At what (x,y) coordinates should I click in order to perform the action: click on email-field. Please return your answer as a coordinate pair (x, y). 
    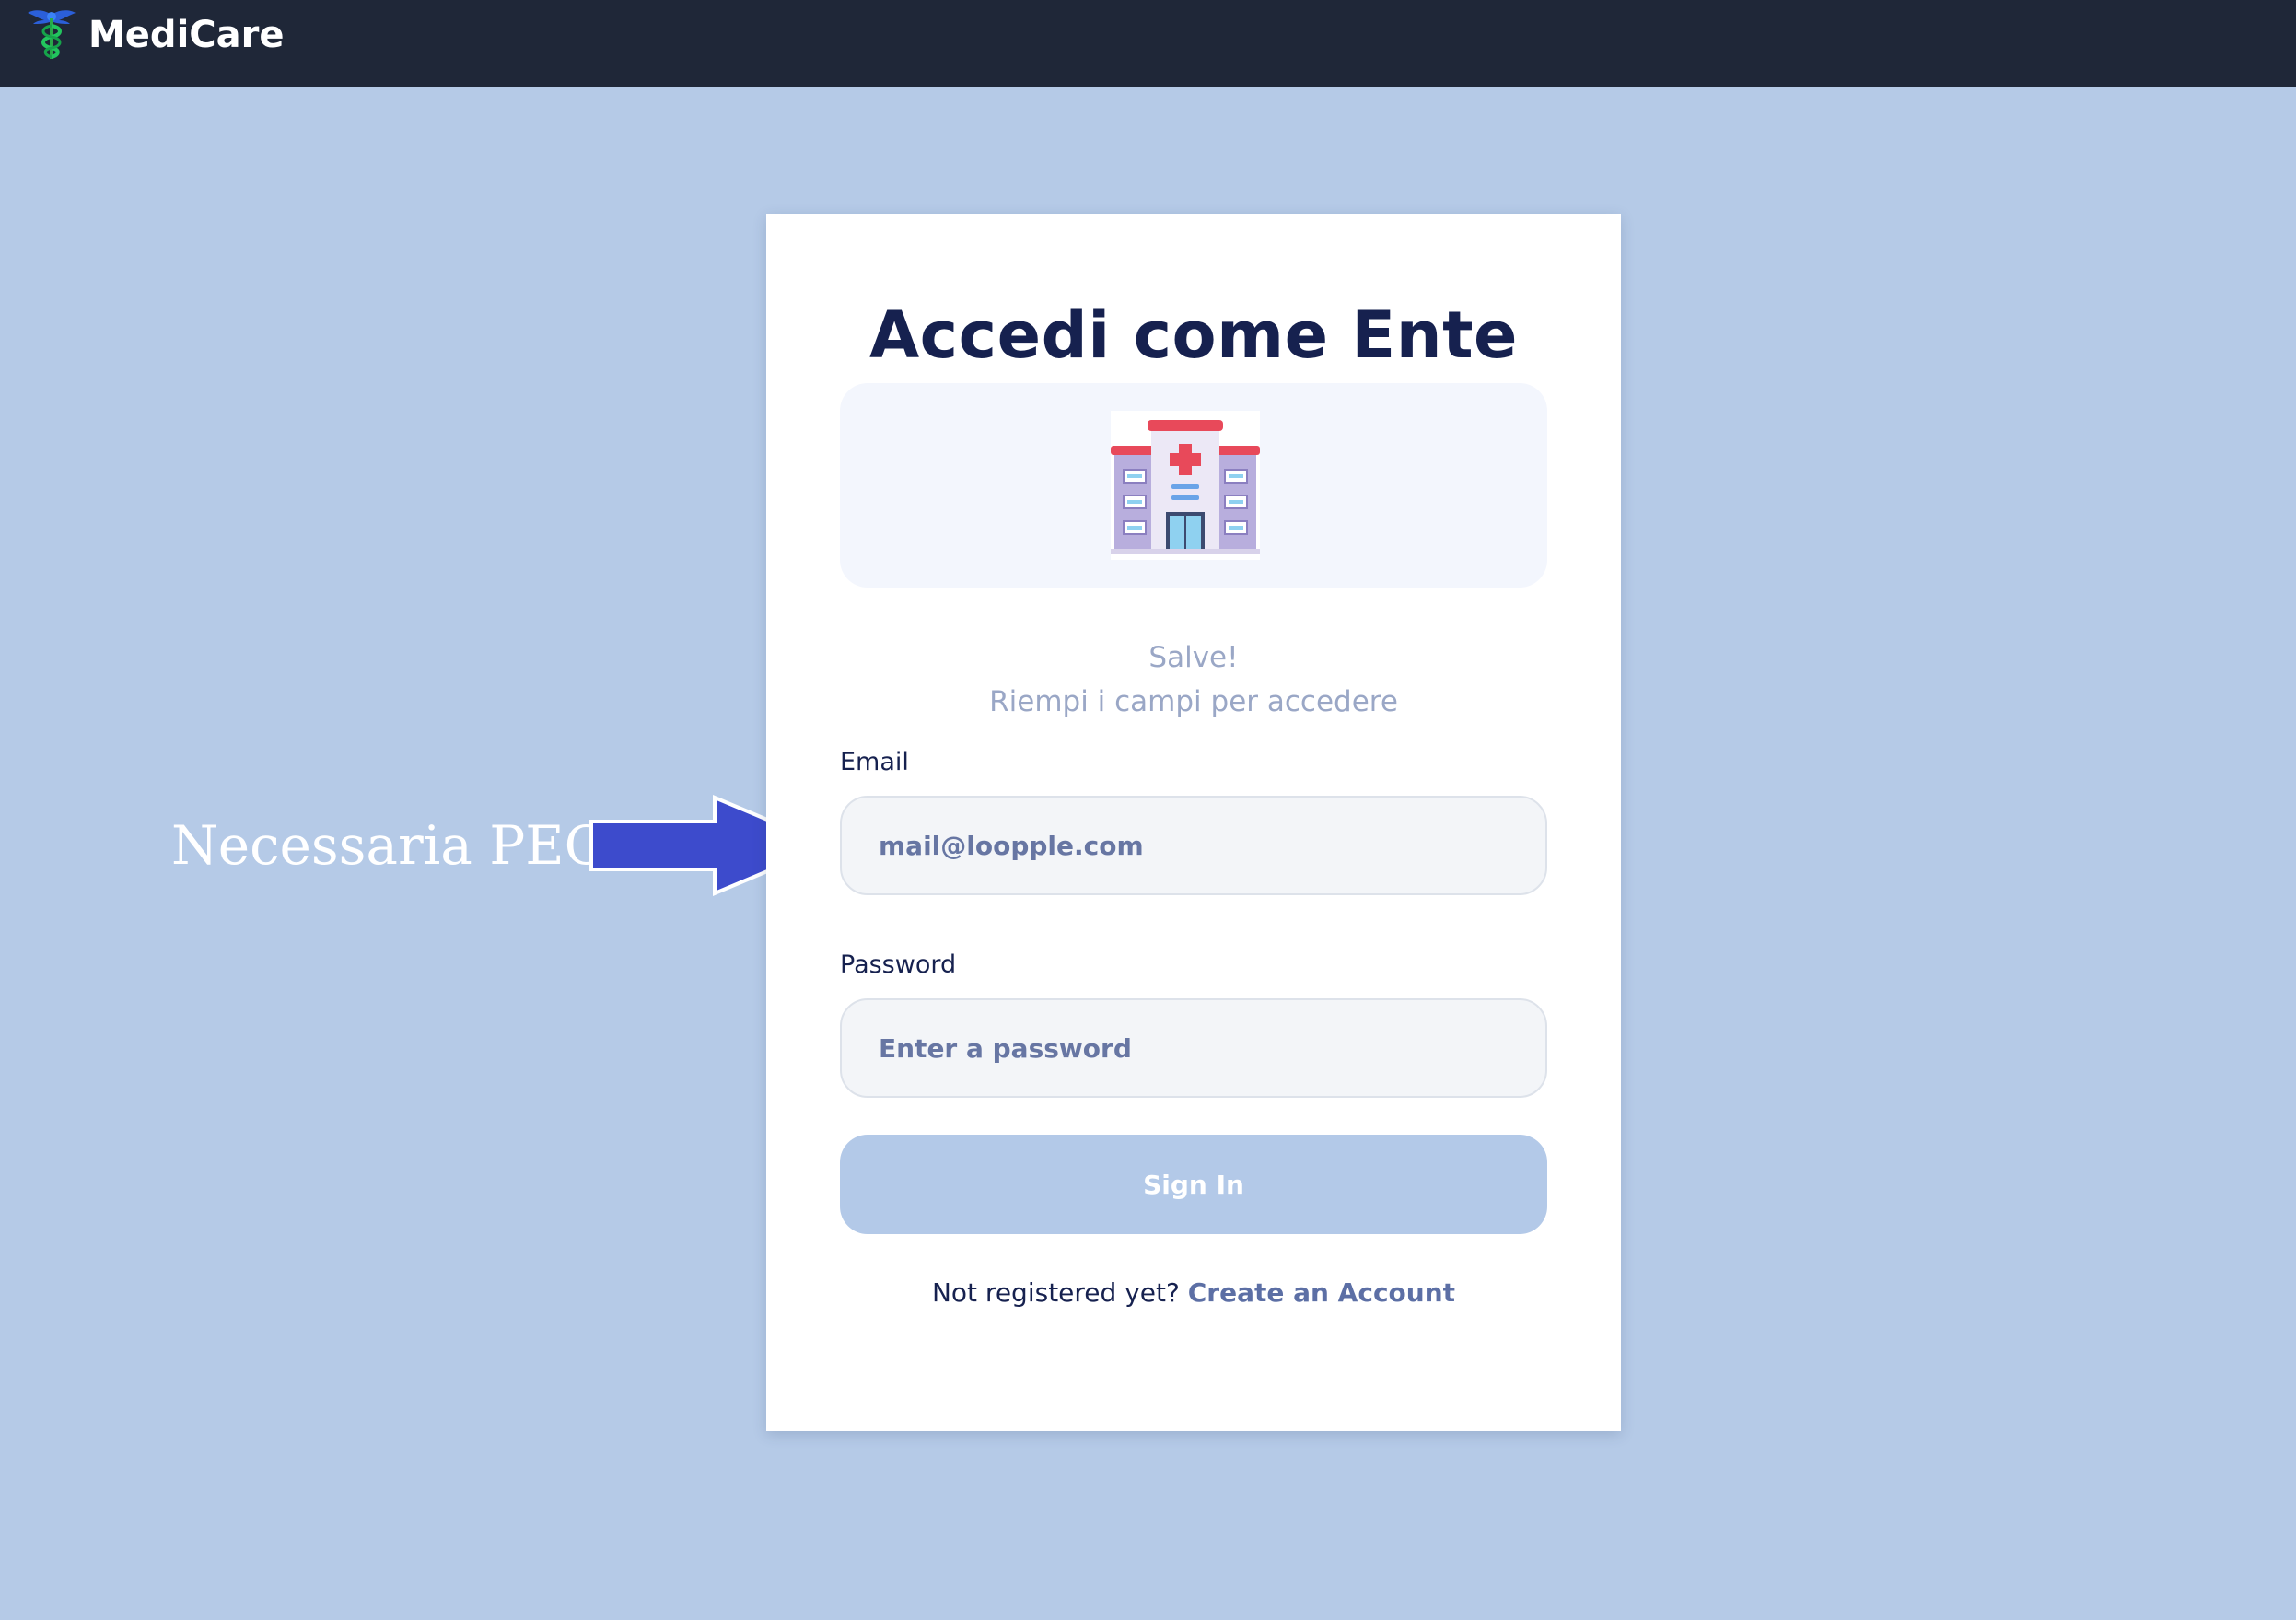
    Looking at the image, I should click on (1193, 845).